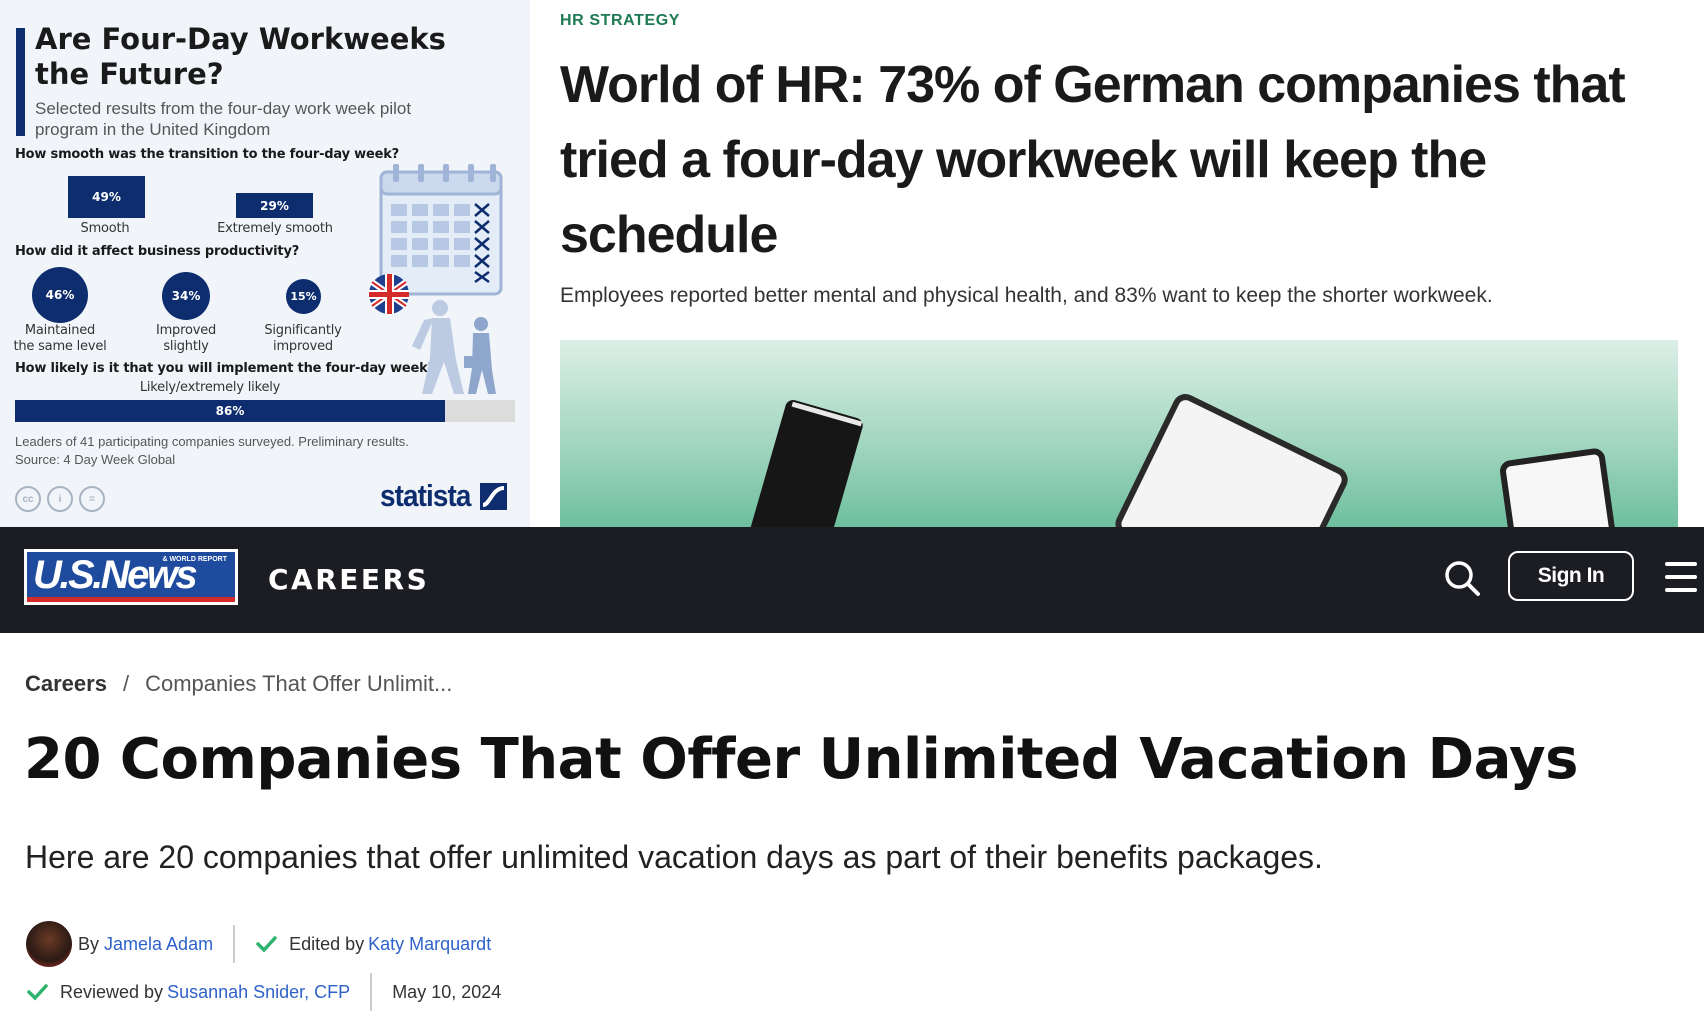  I want to click on cc-license-icon: cc, so click(28, 499).